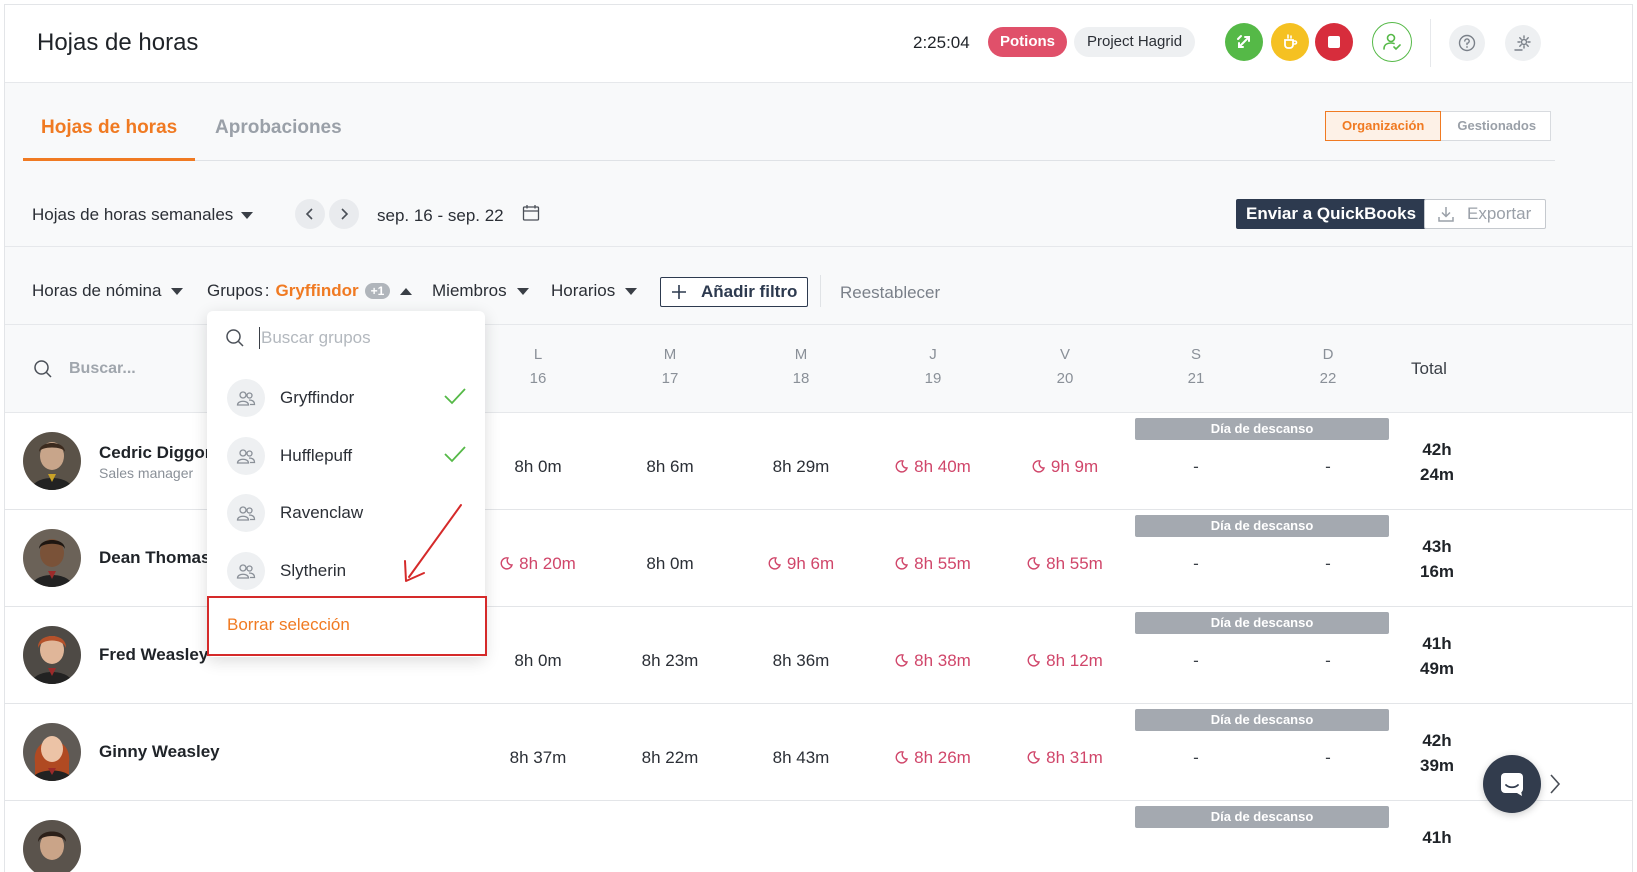 The width and height of the screenshot is (1637, 872). What do you see at coordinates (1135, 42) in the screenshot?
I see `current-task-pill: Project Hagrid` at bounding box center [1135, 42].